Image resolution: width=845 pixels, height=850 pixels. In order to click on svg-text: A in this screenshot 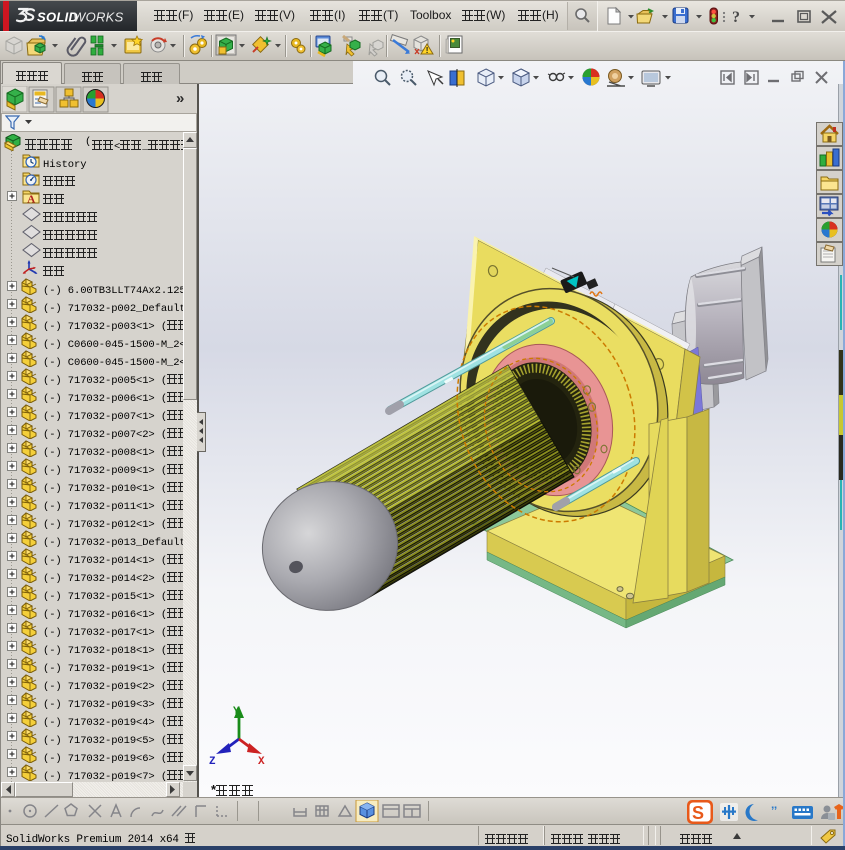, I will do `click(31, 200)`.